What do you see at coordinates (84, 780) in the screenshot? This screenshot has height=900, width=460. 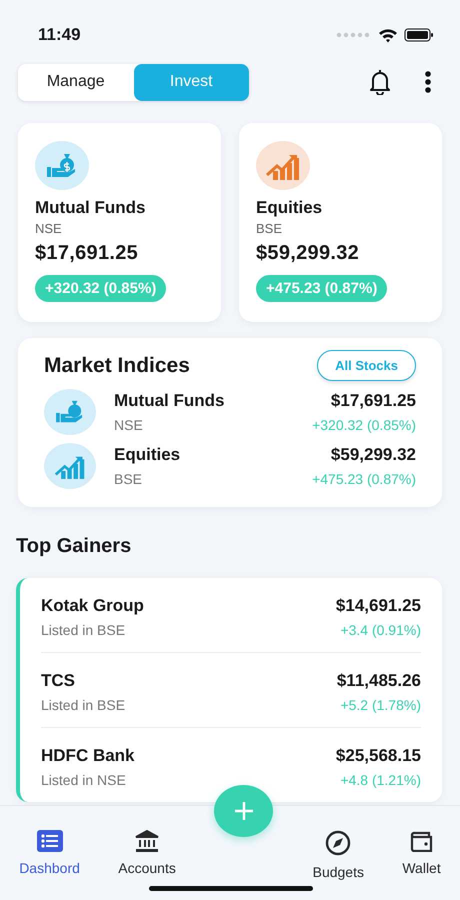 I see `listing-label: Listed in NSE` at bounding box center [84, 780].